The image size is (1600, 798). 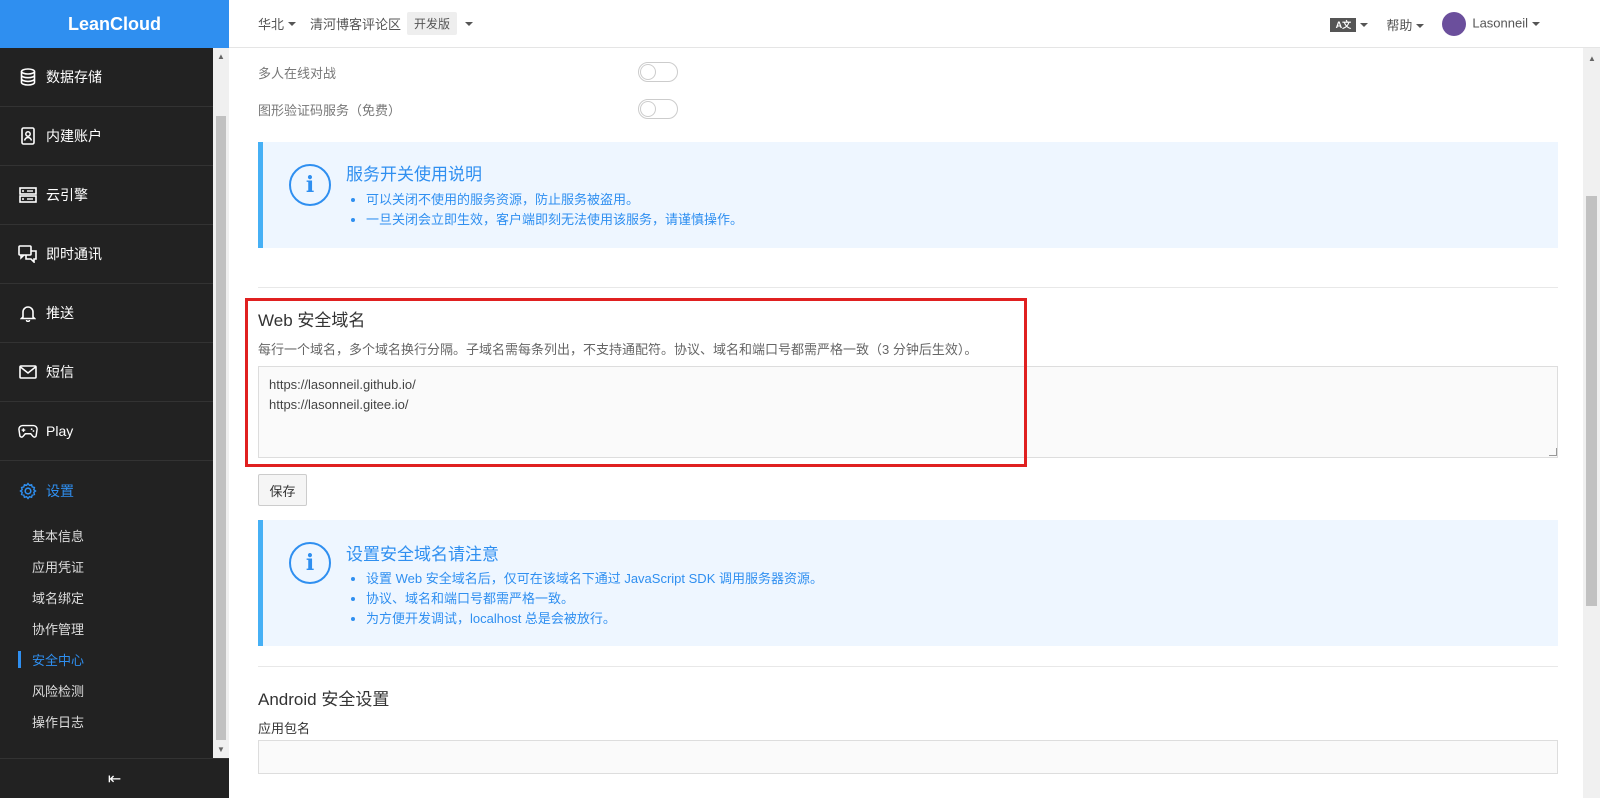 I want to click on app-selector: 清河博客评论区 开发版, so click(x=392, y=23).